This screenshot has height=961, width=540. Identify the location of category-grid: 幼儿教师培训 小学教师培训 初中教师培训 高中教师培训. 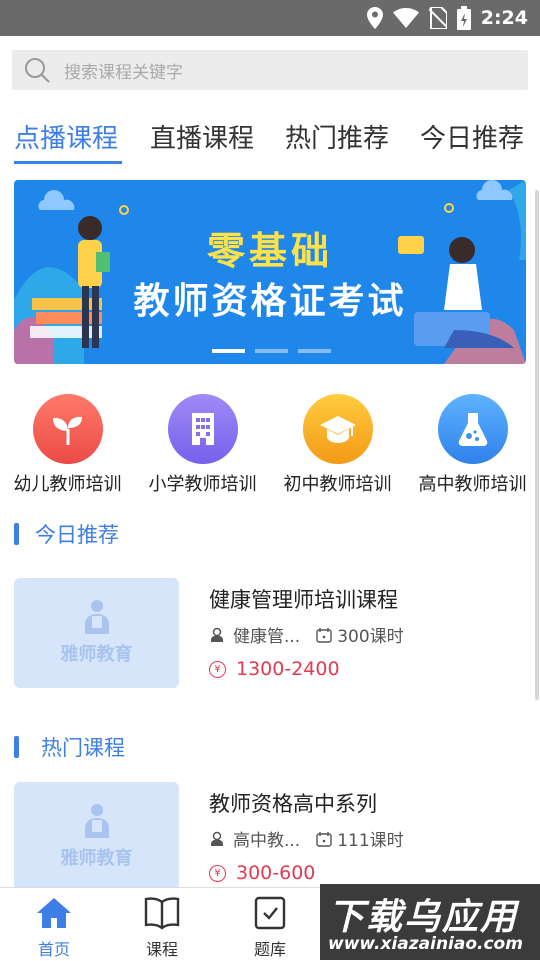
(270, 445).